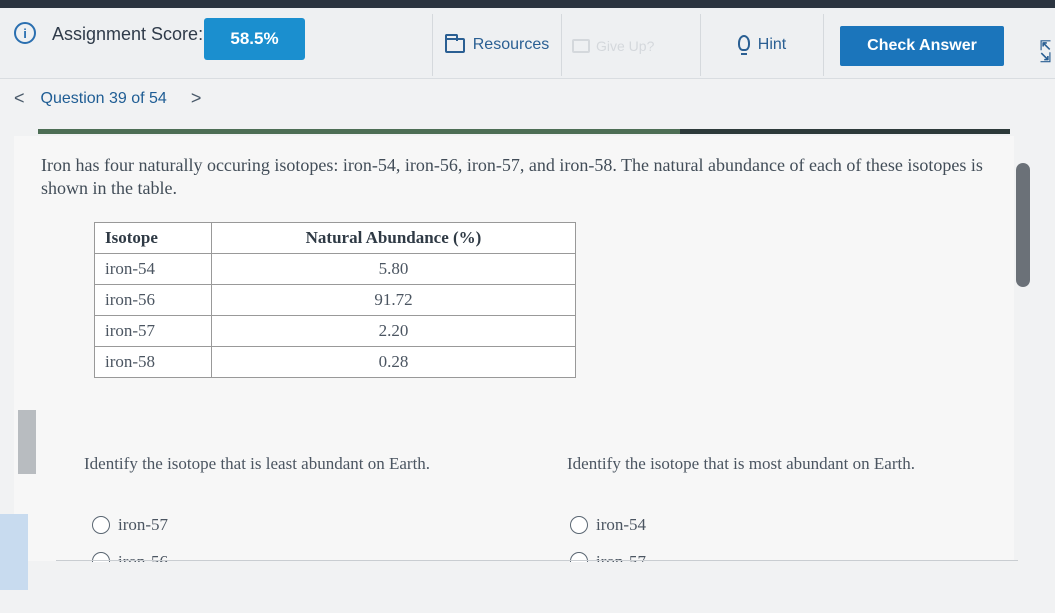 This screenshot has width=1055, height=613. I want to click on option-label: iron-54, so click(621, 524).